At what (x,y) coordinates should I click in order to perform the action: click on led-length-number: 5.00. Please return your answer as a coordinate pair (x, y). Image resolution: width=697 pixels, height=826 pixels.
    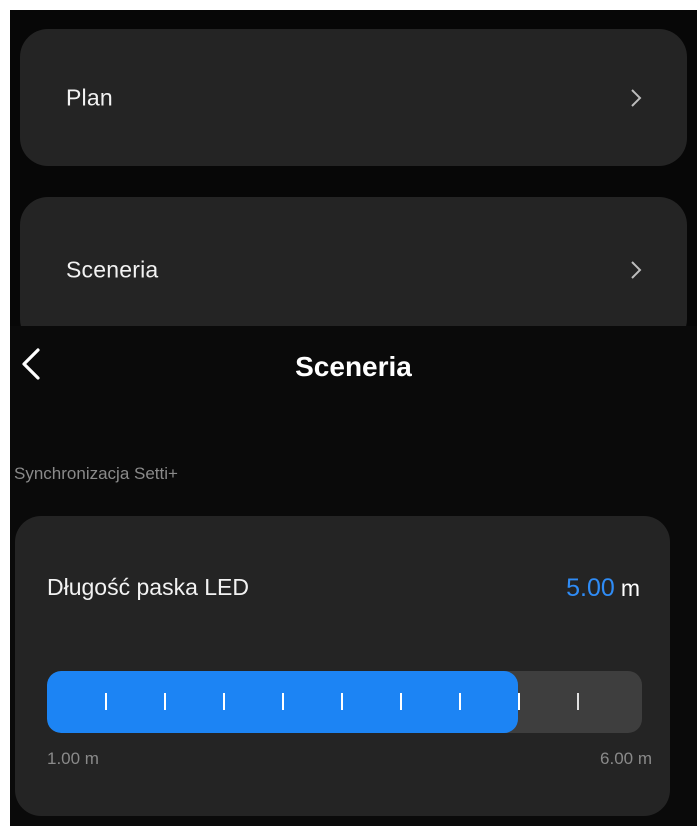
    Looking at the image, I should click on (590, 588).